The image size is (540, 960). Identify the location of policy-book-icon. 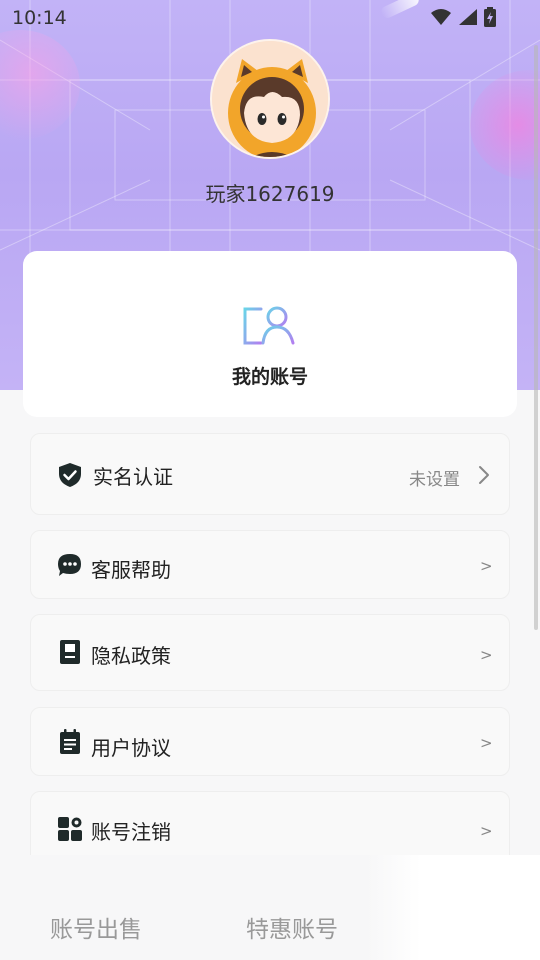
(70, 652).